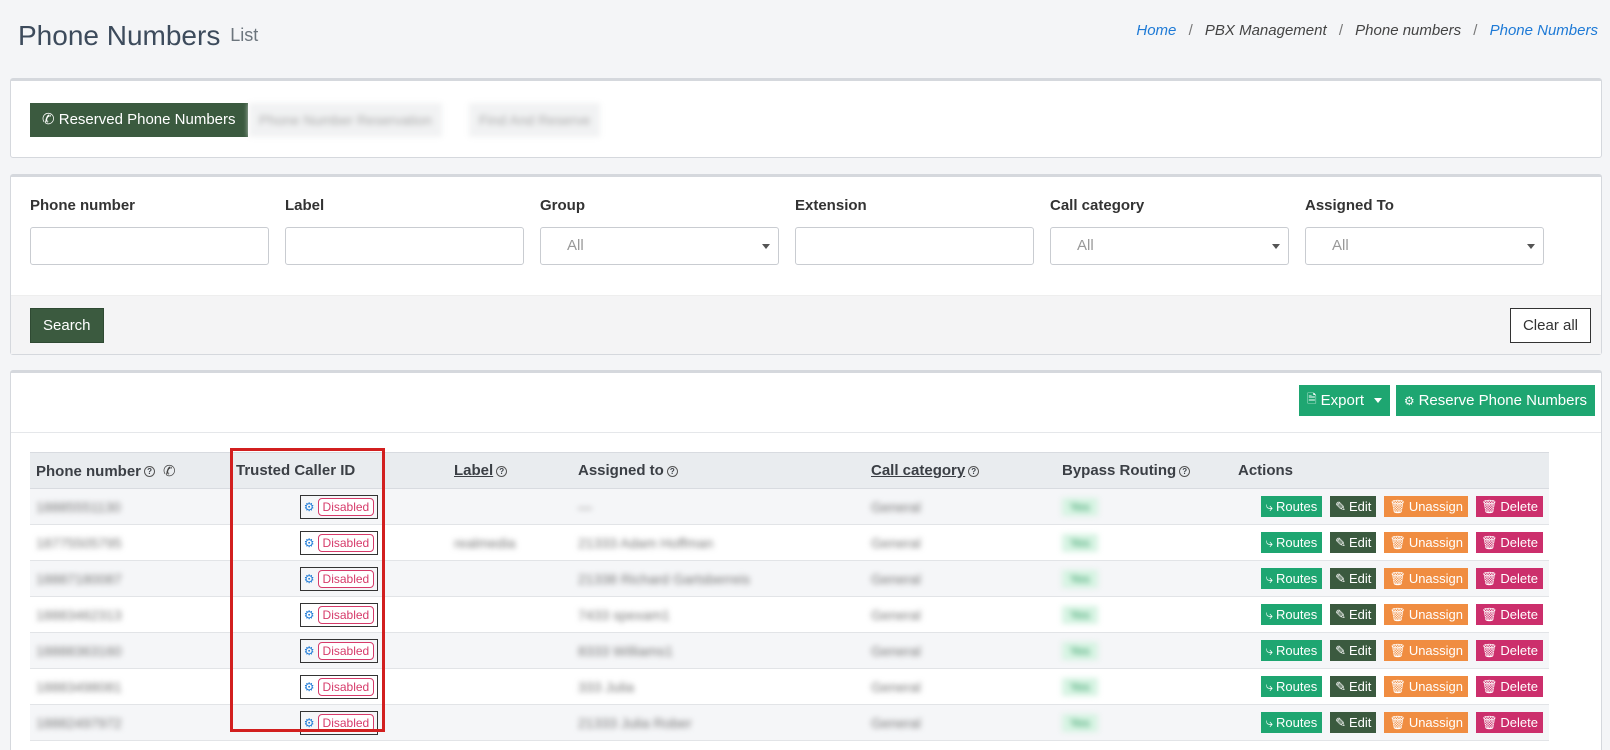  I want to click on column-phone-number: Phone number? ✆, so click(130, 470).